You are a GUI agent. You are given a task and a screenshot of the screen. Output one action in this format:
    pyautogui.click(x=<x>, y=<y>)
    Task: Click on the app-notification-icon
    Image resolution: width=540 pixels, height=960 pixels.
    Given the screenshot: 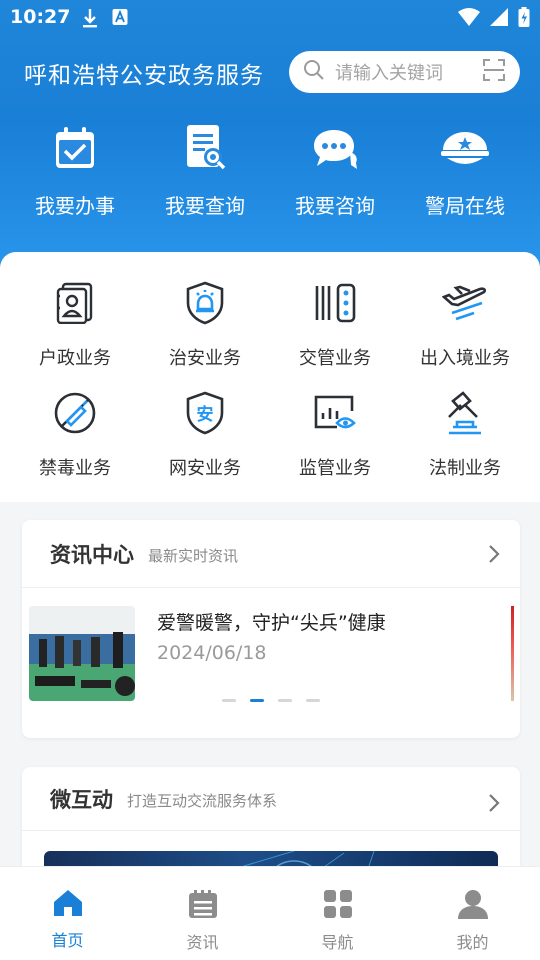 What is the action you would take?
    pyautogui.click(x=120, y=20)
    